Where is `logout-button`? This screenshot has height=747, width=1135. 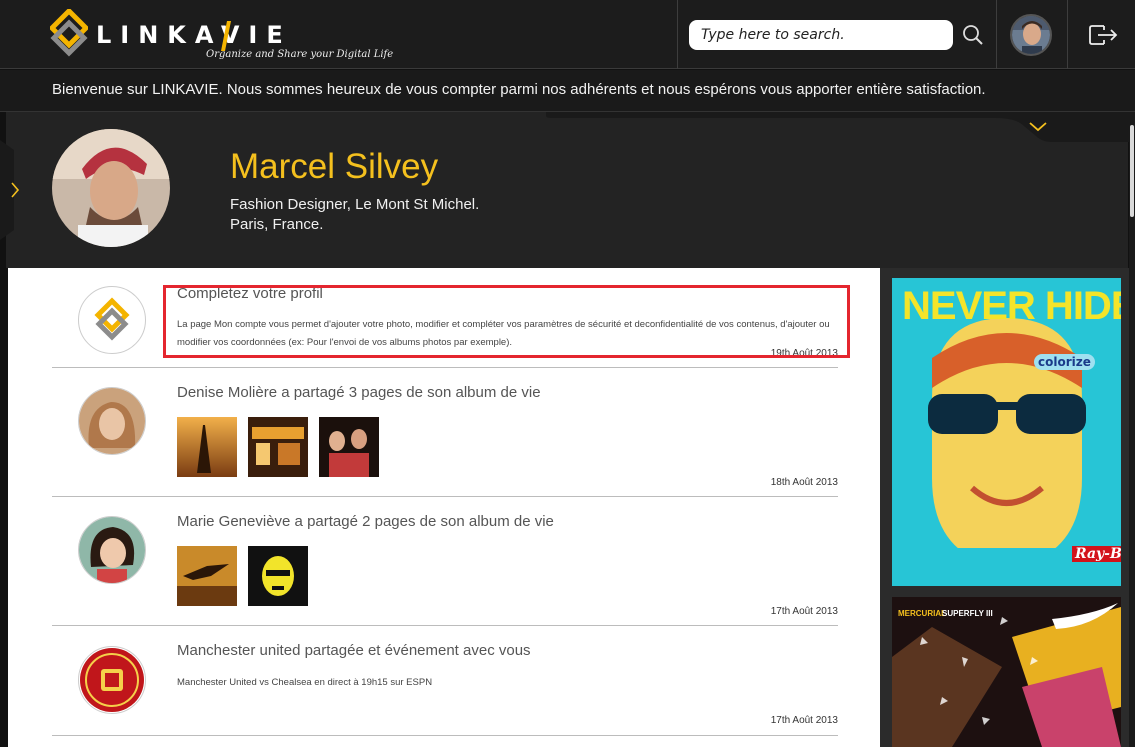 logout-button is located at coordinates (1104, 35).